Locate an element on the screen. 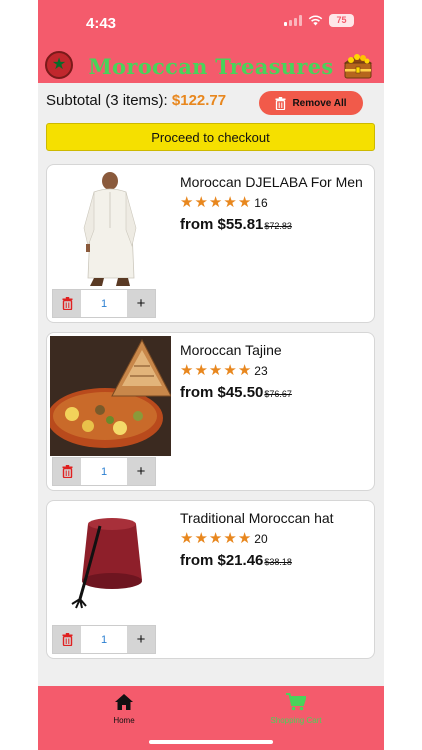 The height and width of the screenshot is (750, 422). status-icons: 75 is located at coordinates (319, 20).